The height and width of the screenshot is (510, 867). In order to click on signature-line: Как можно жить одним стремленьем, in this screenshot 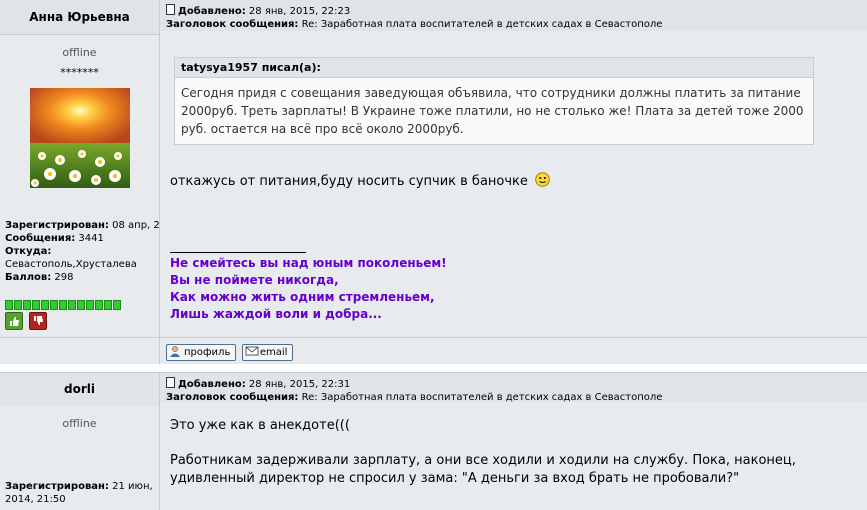, I will do `click(302, 297)`.